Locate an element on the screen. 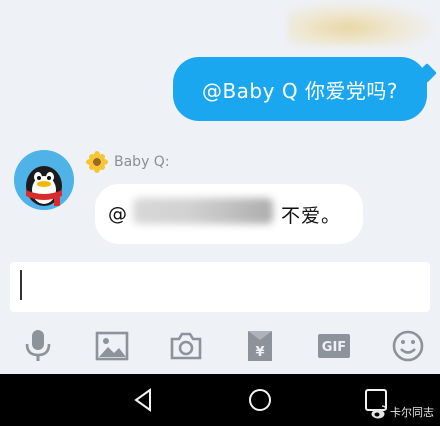 Image resolution: width=440 pixels, height=426 pixels. weibo-icon is located at coordinates (379, 412).